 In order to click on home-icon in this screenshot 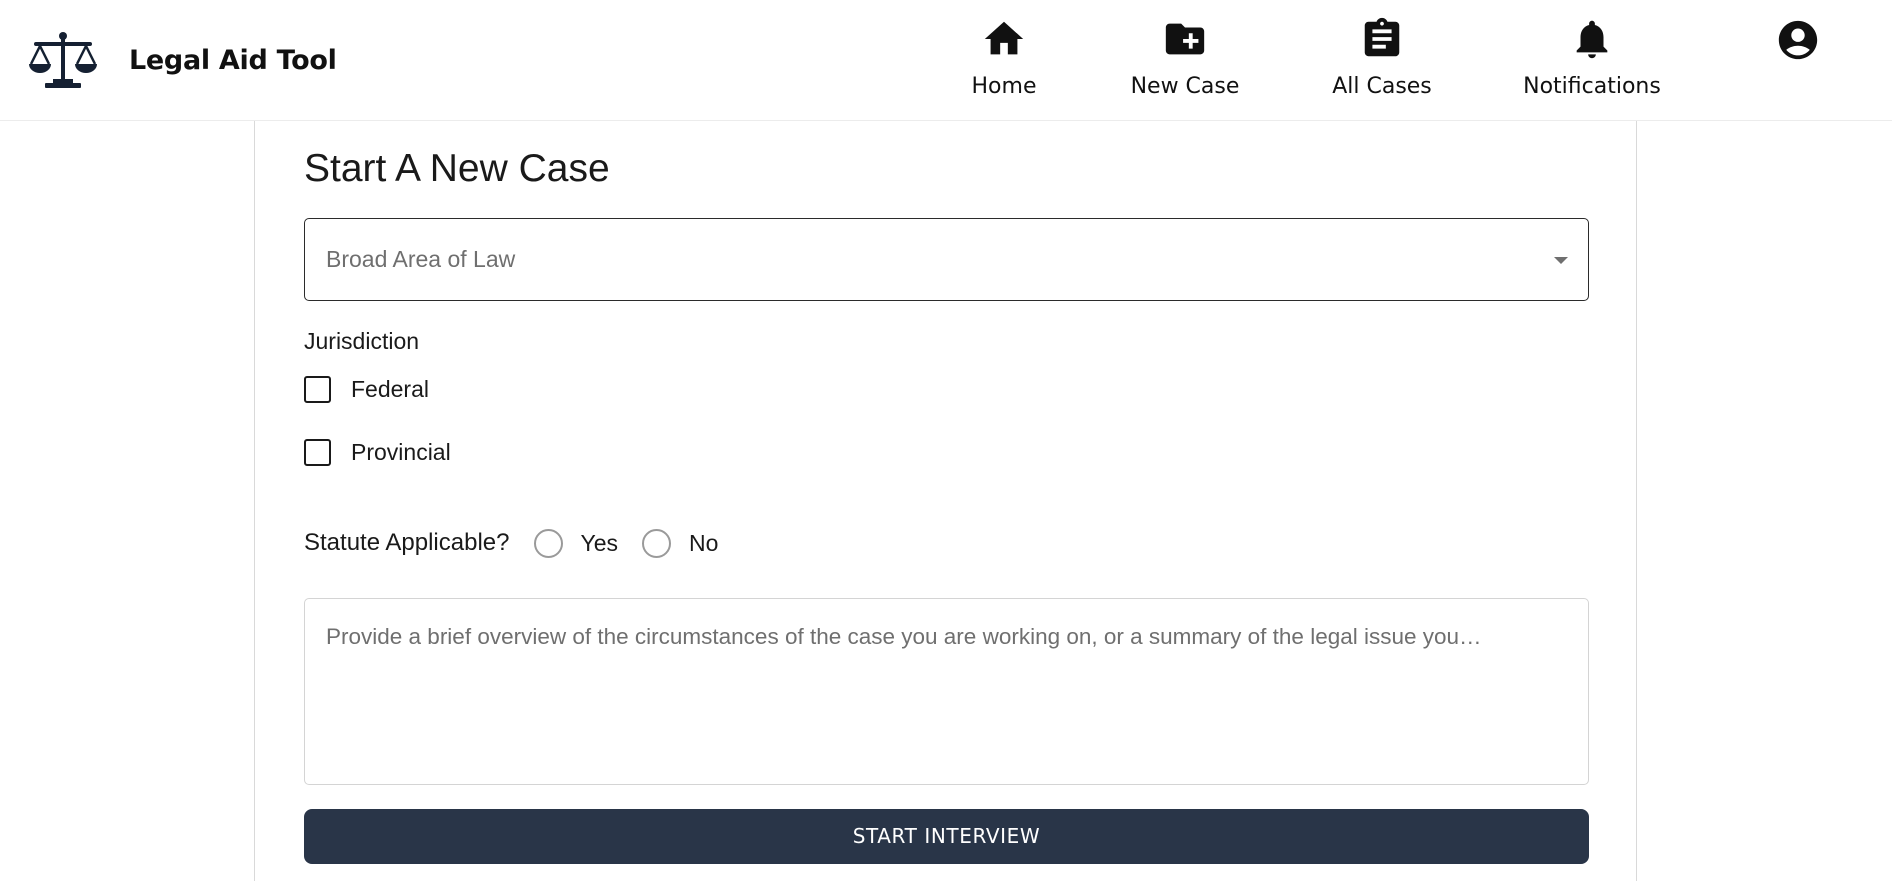, I will do `click(1004, 38)`.